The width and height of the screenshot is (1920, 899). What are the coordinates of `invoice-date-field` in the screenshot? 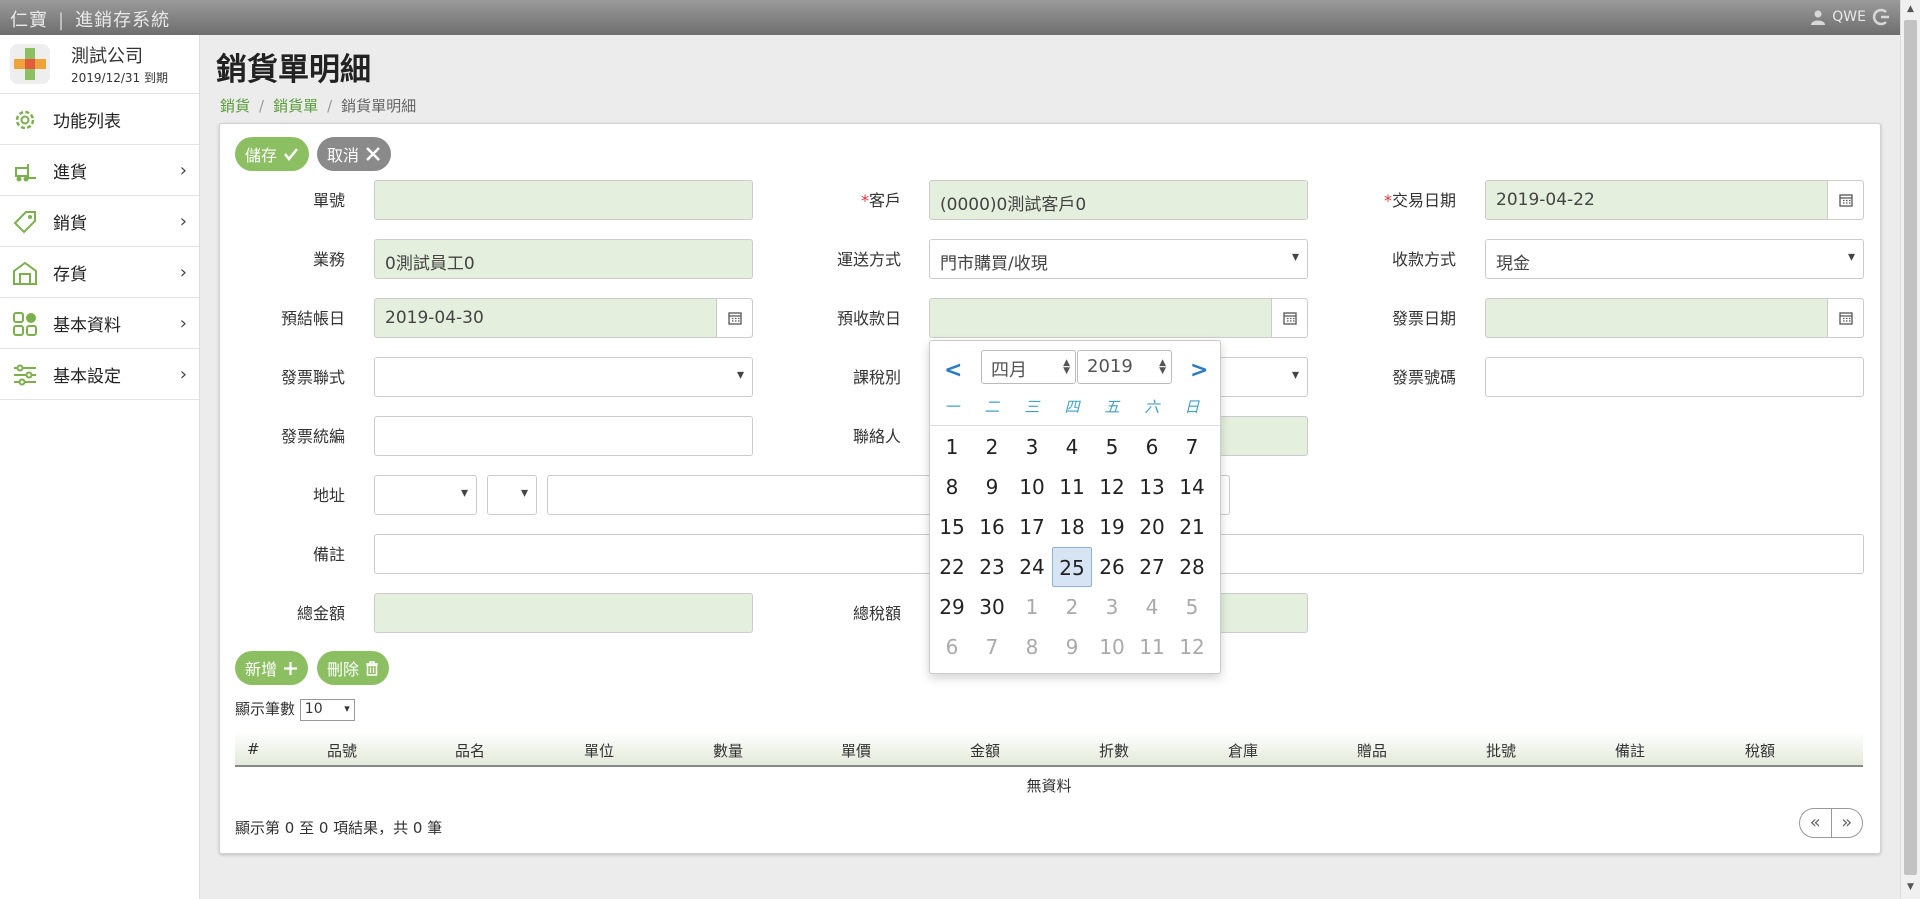 It's located at (1674, 318).